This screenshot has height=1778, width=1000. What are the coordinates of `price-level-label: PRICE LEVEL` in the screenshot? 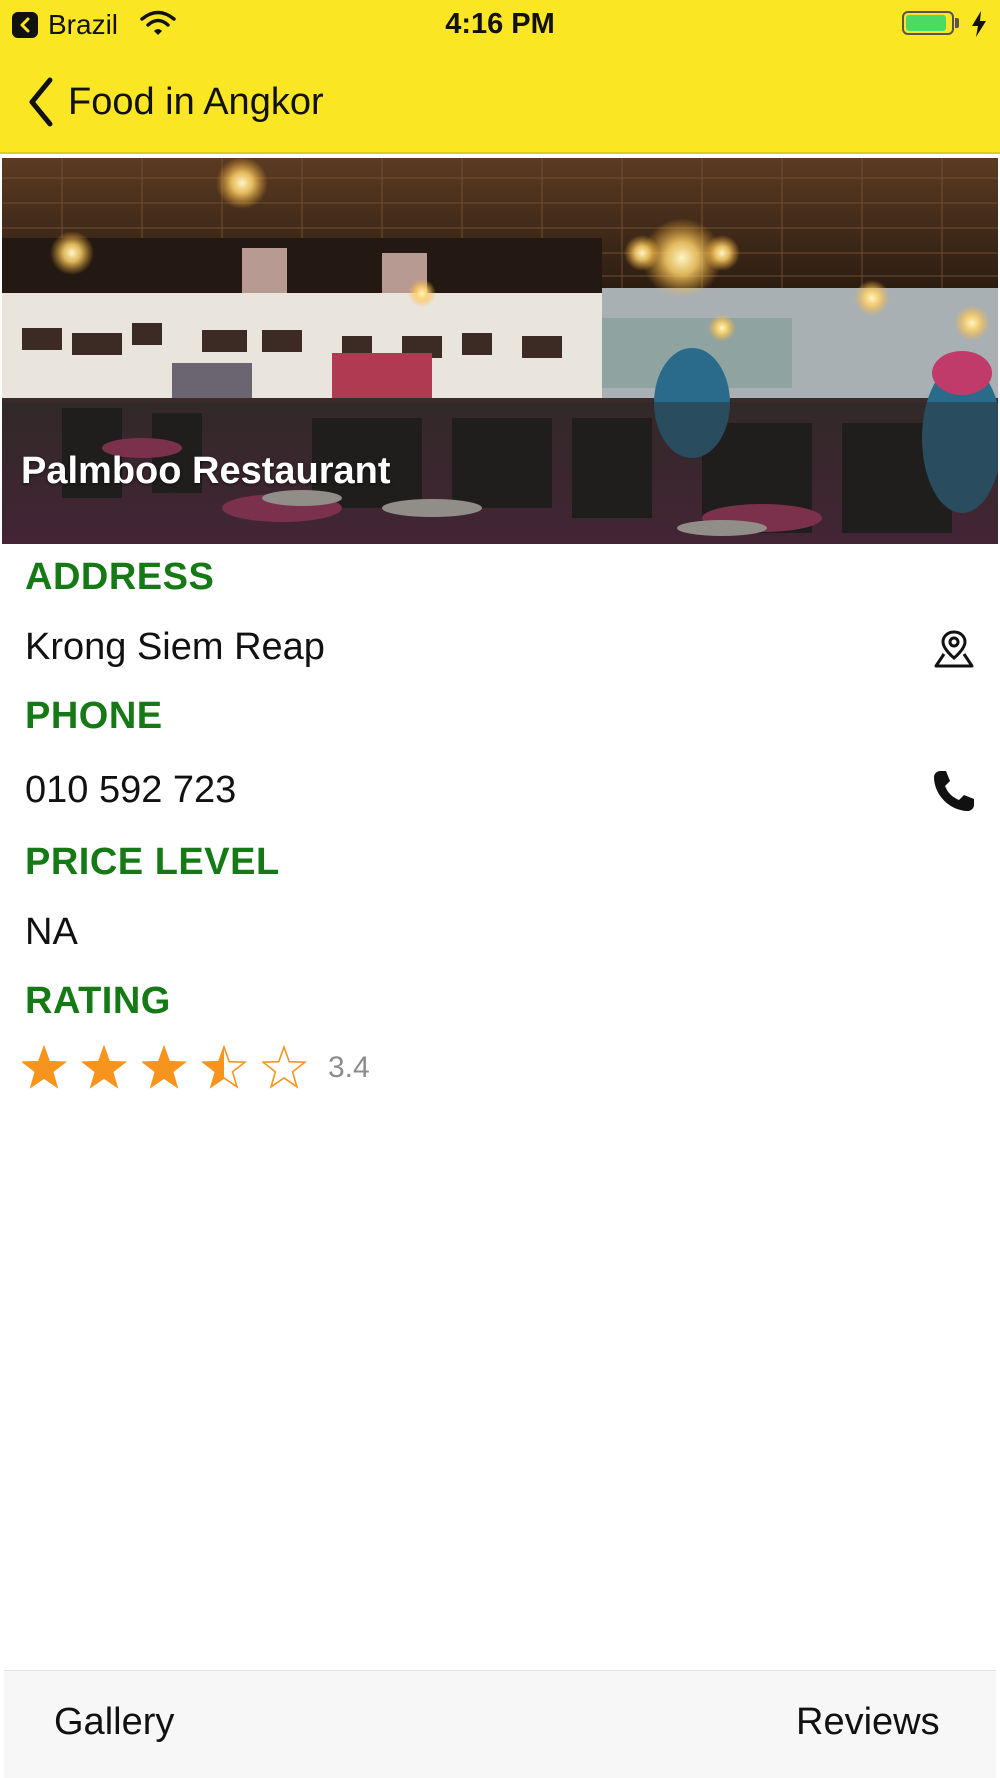 It's located at (152, 862).